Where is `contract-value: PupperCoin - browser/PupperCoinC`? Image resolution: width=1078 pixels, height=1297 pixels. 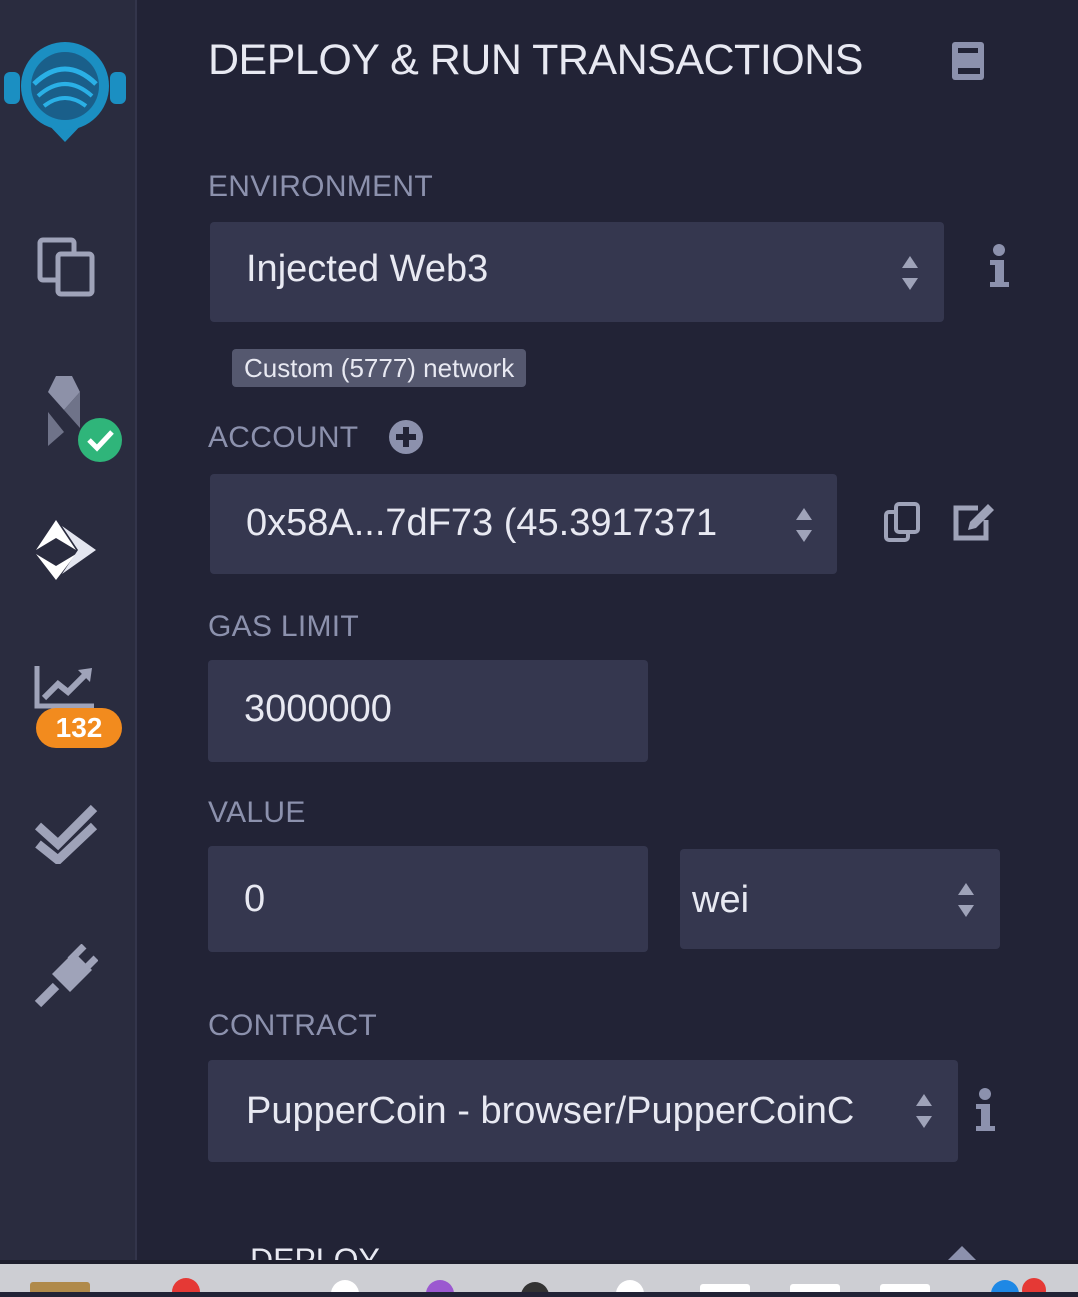 contract-value: PupperCoin - browser/PupperCoinC is located at coordinates (550, 1111).